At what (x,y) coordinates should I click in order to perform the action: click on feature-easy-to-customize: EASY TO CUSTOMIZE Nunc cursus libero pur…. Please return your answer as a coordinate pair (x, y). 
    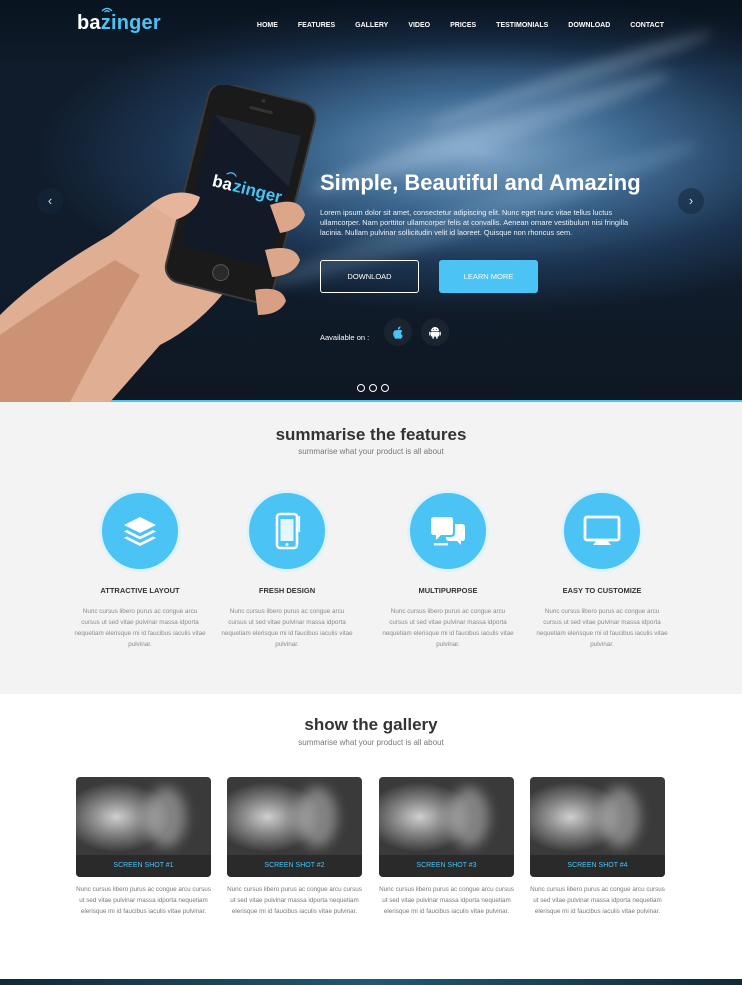
    Looking at the image, I should click on (602, 570).